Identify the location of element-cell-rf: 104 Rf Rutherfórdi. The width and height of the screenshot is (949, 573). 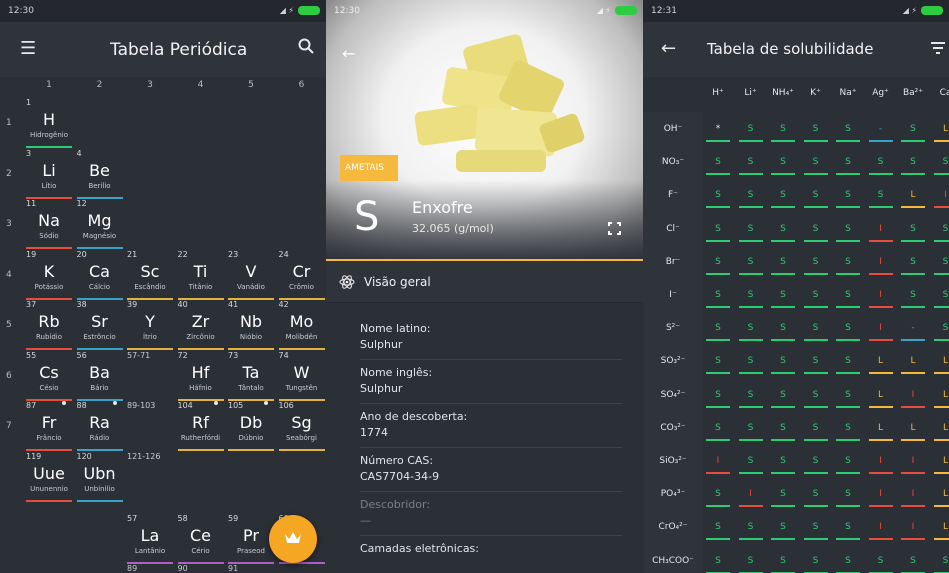
(201, 427).